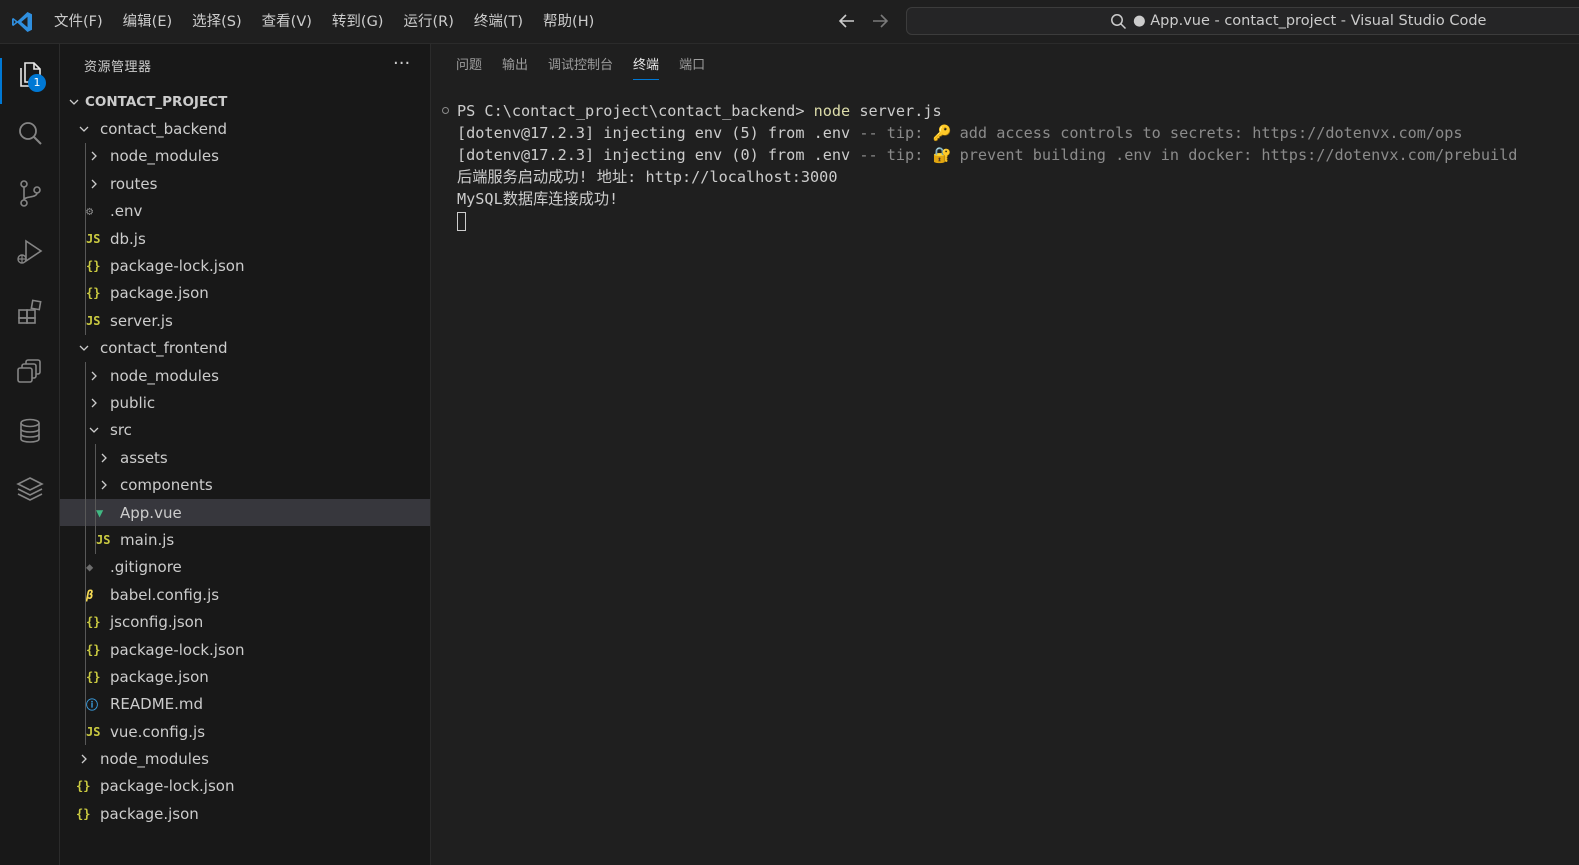  Describe the element at coordinates (646, 66) in the screenshot. I see `tab-terminal: 终端` at that location.